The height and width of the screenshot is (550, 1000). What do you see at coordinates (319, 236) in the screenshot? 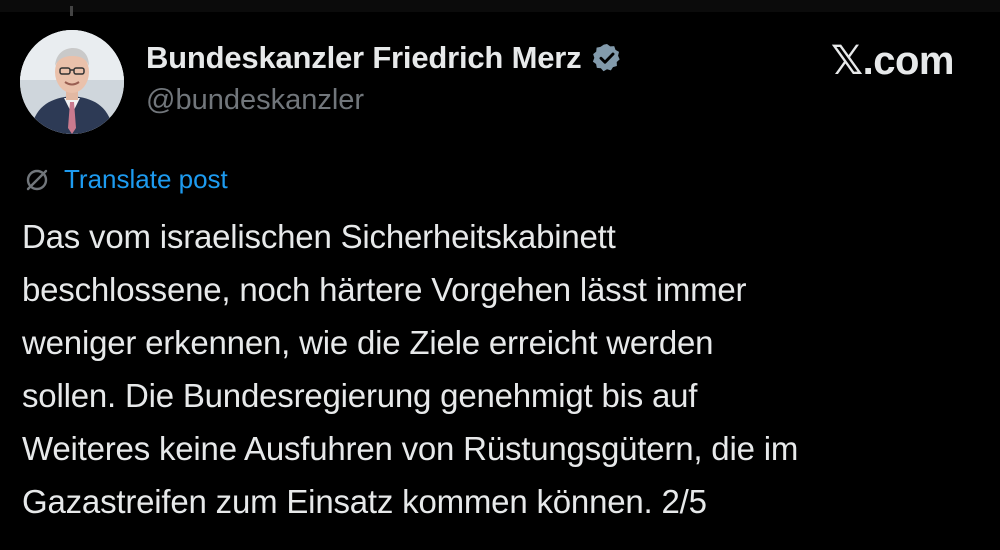
I see `post-text-line: Das vom israelischen Sicherheitskabinett` at bounding box center [319, 236].